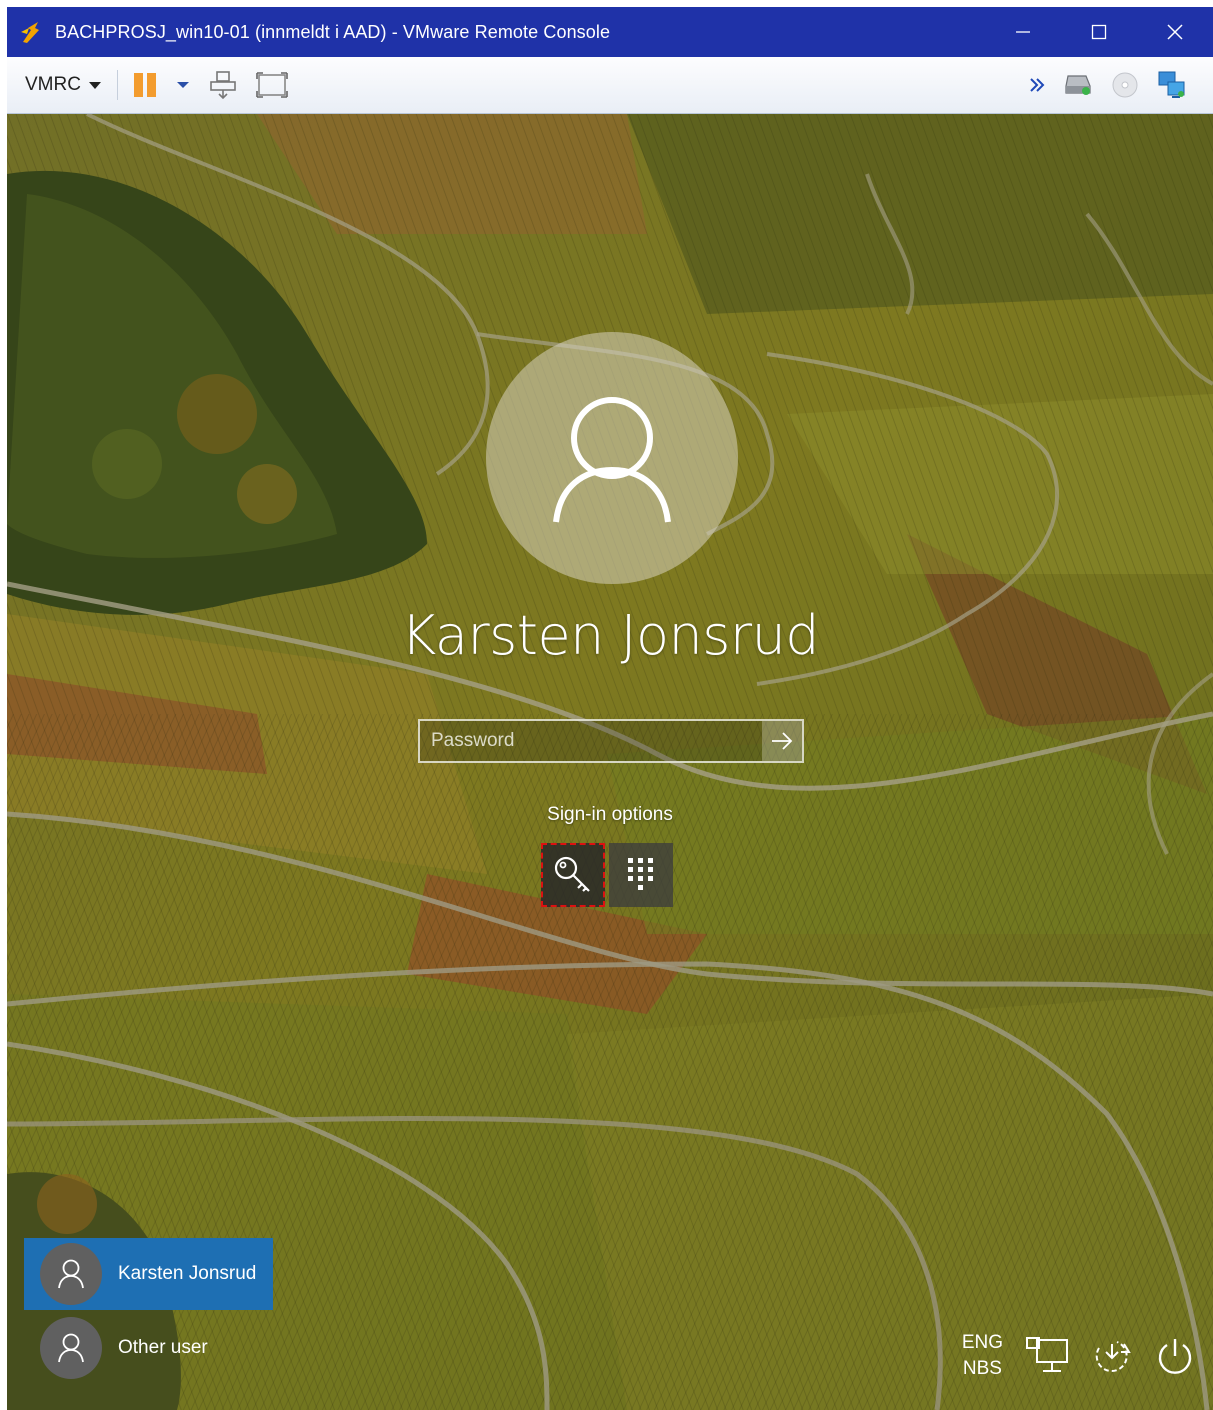  What do you see at coordinates (163, 1347) in the screenshot?
I see `user-tile-label: Other user` at bounding box center [163, 1347].